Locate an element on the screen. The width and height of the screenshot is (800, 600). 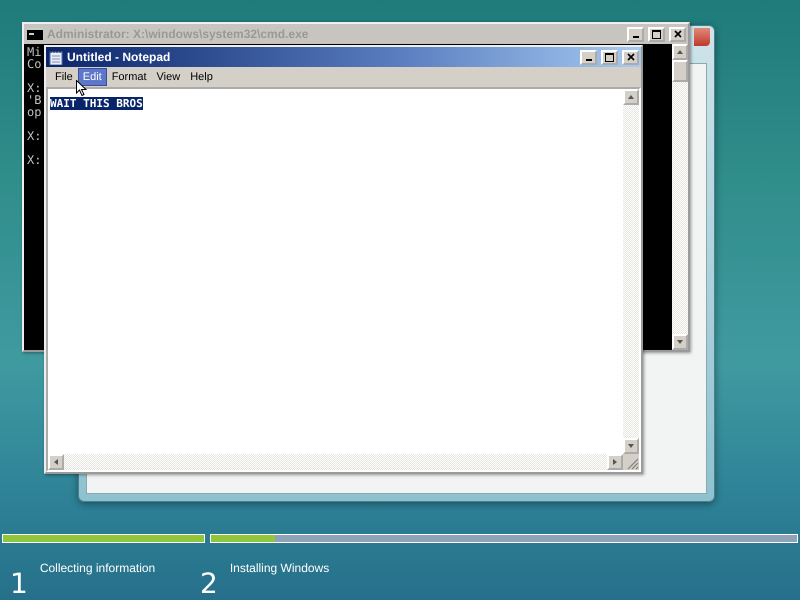
console-icon is located at coordinates (35, 34).